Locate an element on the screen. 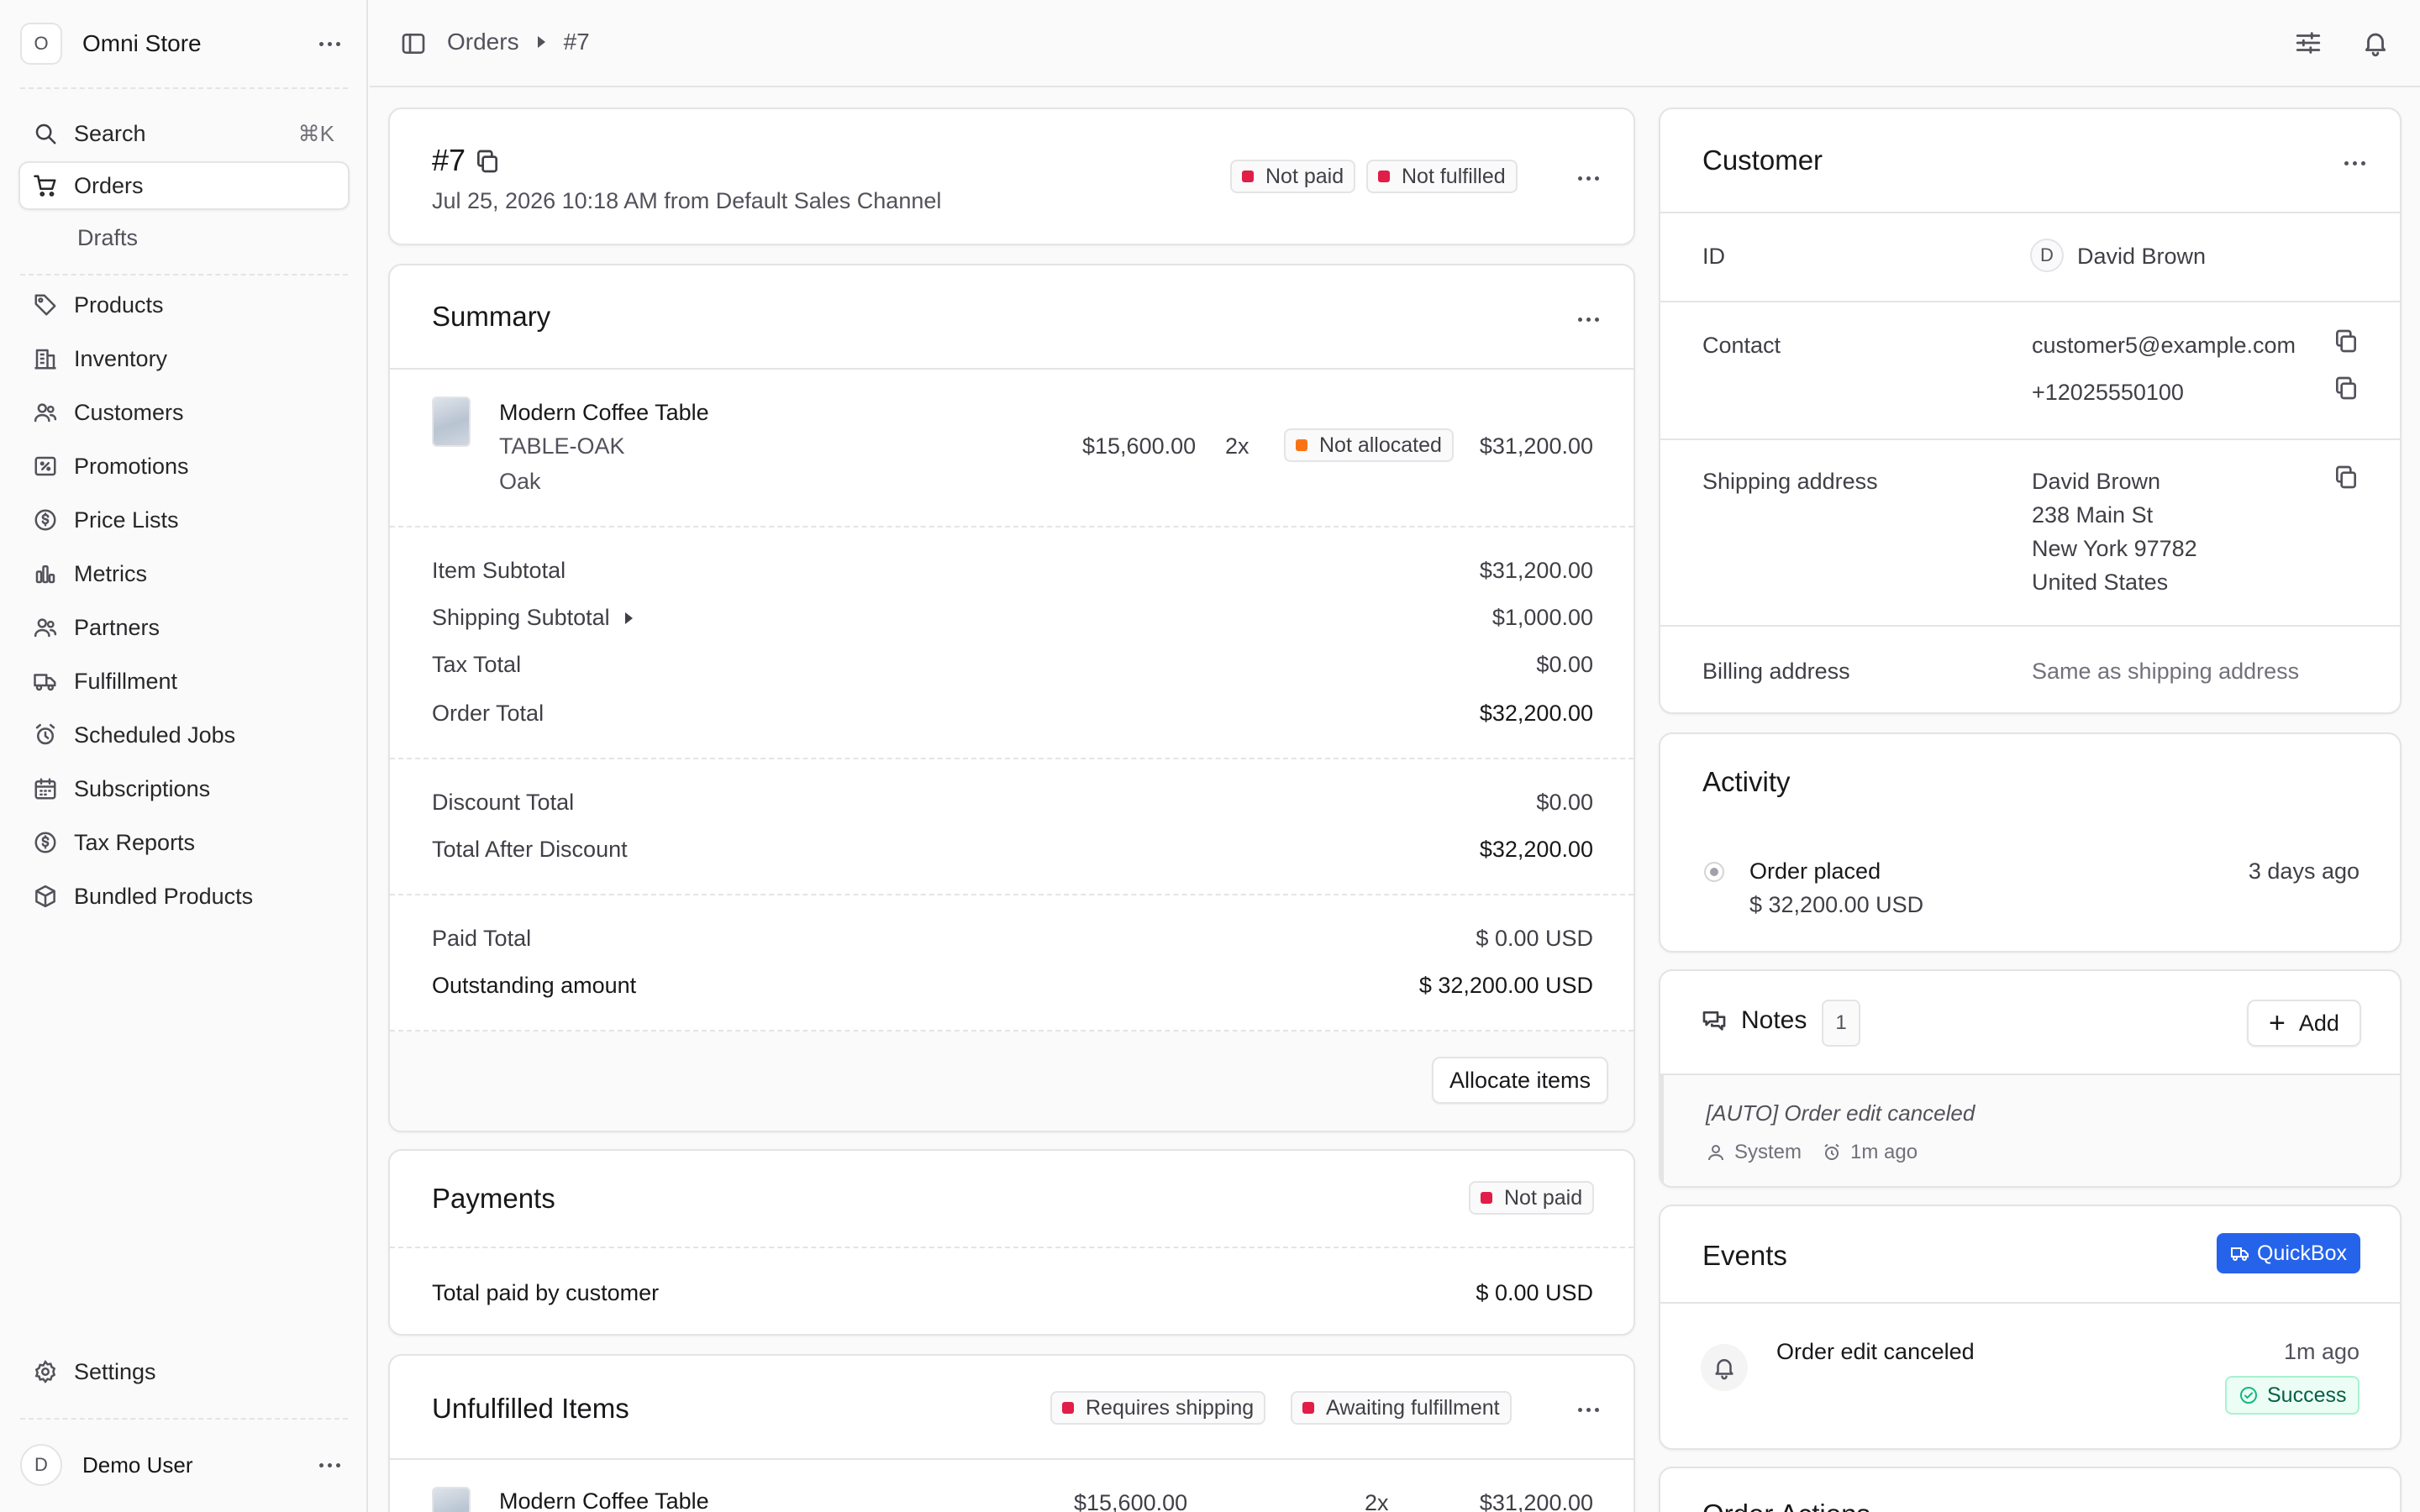 The width and height of the screenshot is (2420, 1512). billing-address-label: Billing address is located at coordinates (1776, 671).